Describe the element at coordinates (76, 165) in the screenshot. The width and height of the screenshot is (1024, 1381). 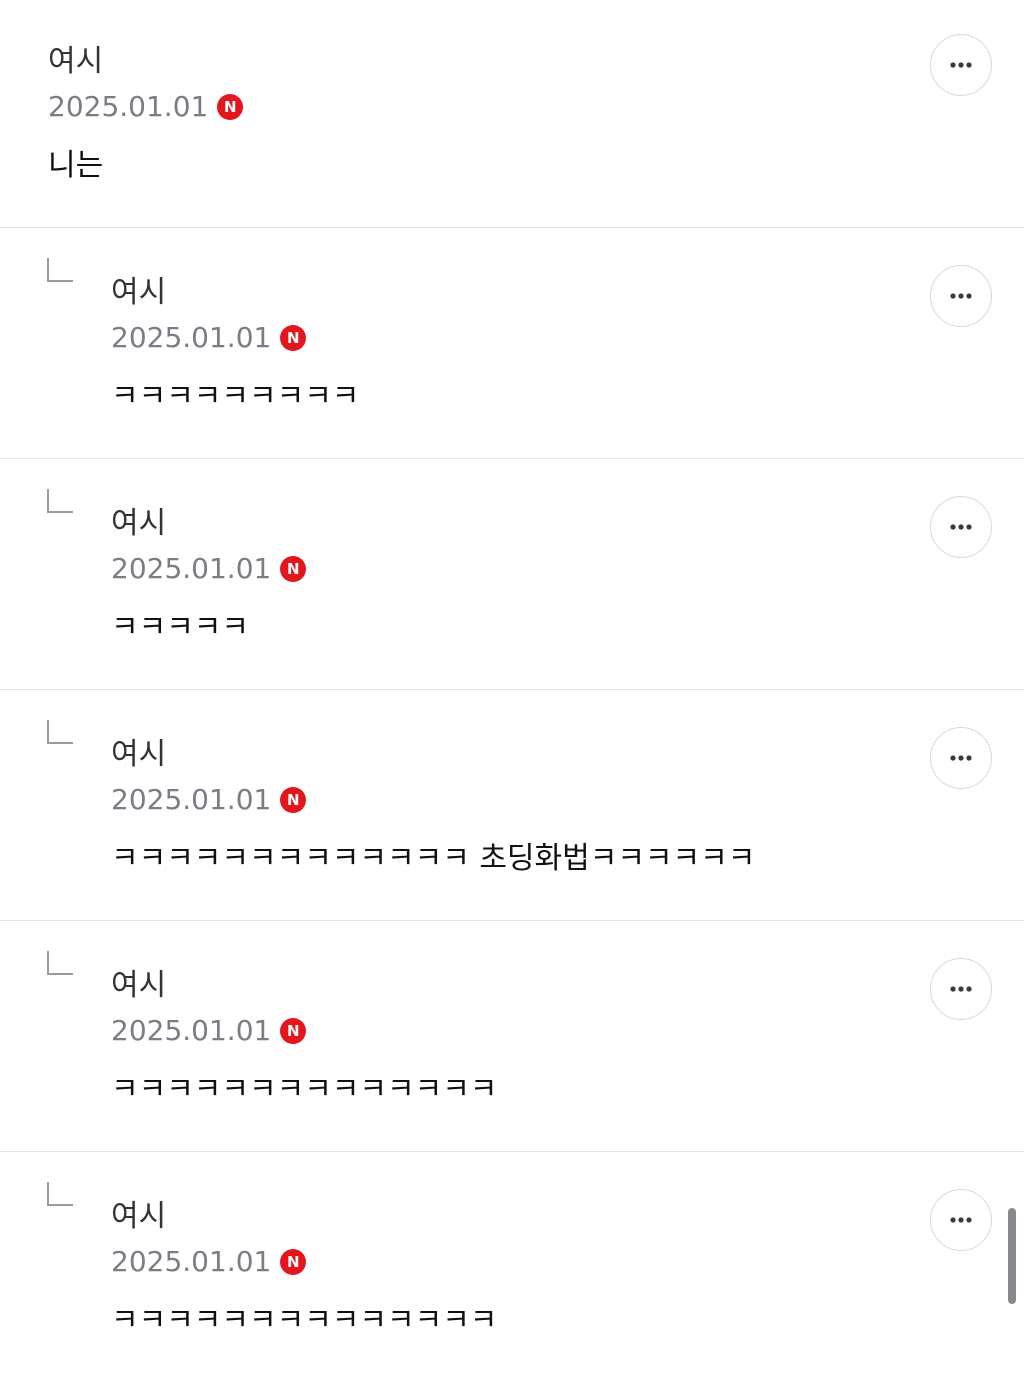
I see `comment-text: 니는` at that location.